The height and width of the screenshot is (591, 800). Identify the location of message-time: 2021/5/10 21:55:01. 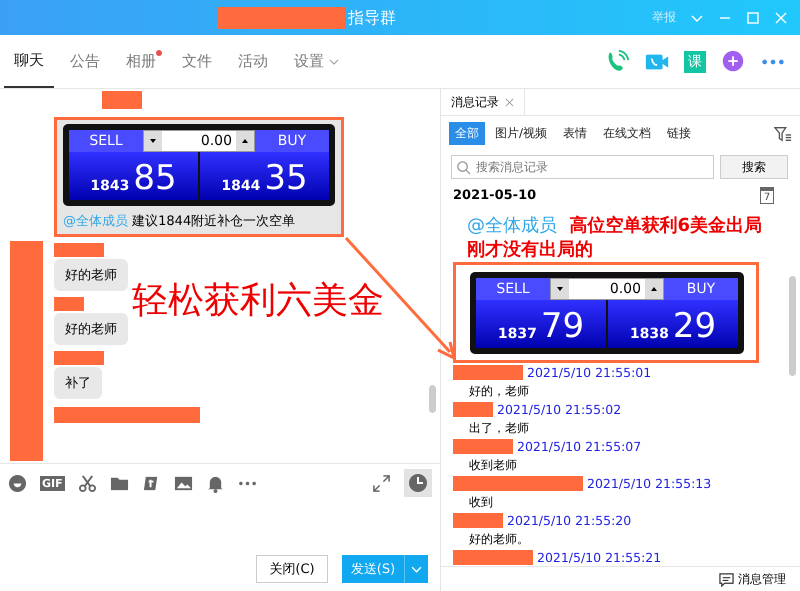
(589, 372).